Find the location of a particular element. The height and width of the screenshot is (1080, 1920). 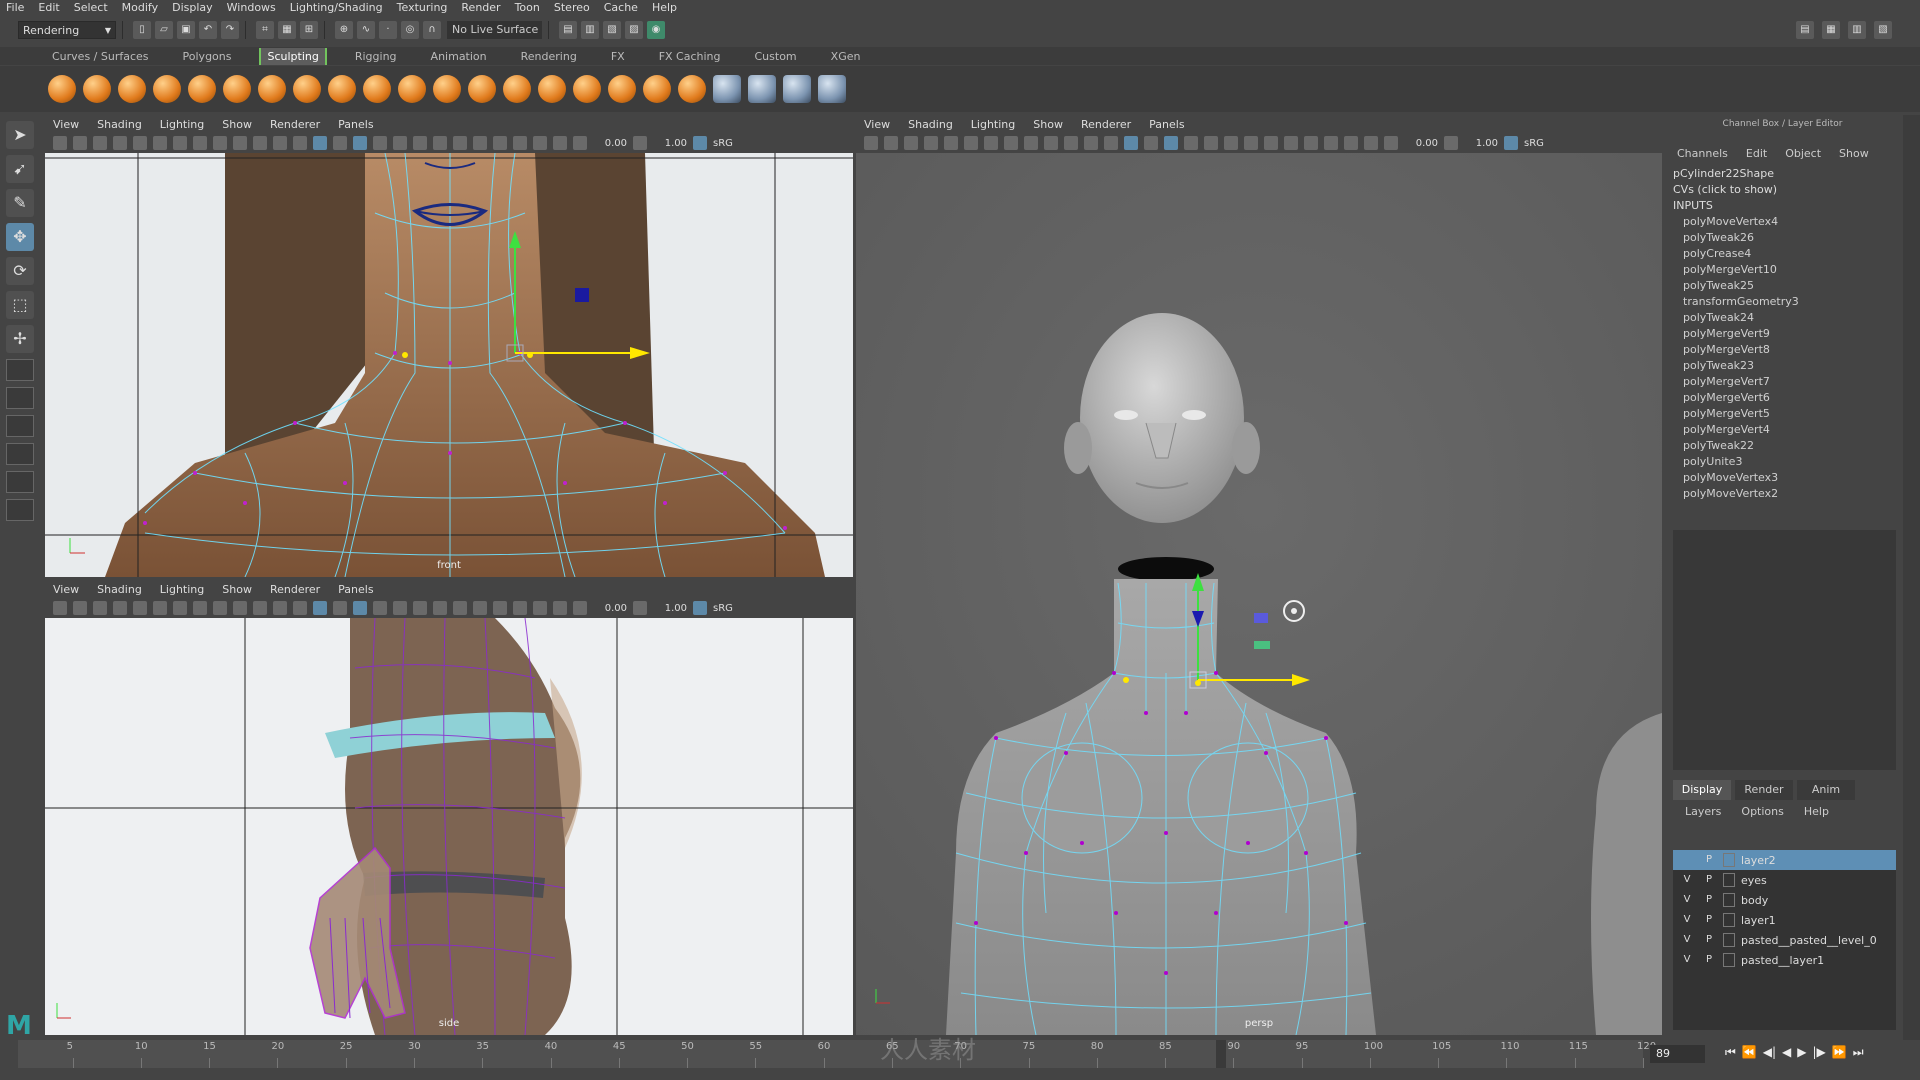

menu-toon: Toon is located at coordinates (527, 7).